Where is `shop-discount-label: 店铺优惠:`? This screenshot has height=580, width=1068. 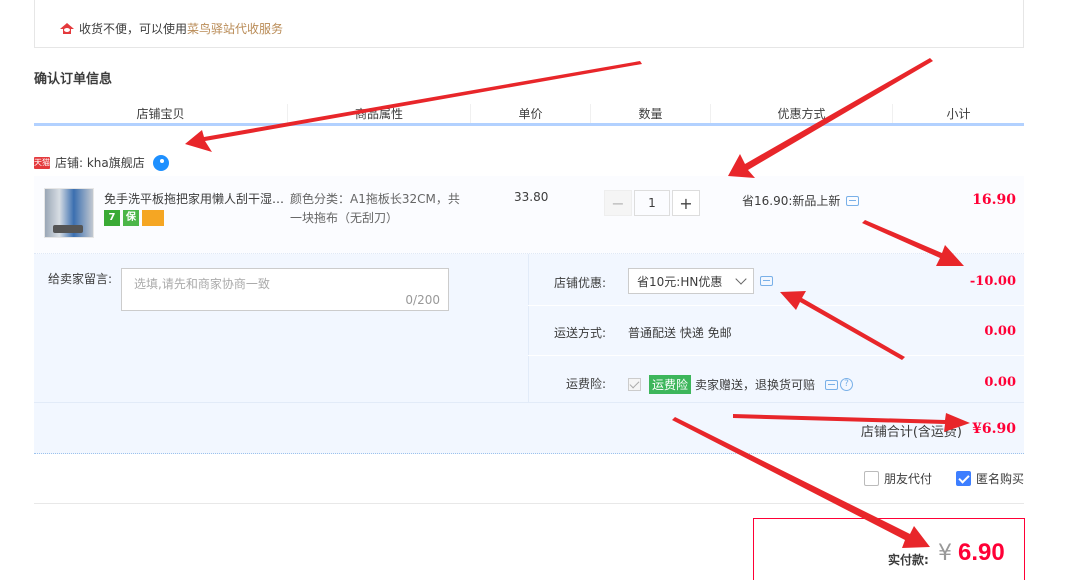 shop-discount-label: 店铺优惠: is located at coordinates (579, 283).